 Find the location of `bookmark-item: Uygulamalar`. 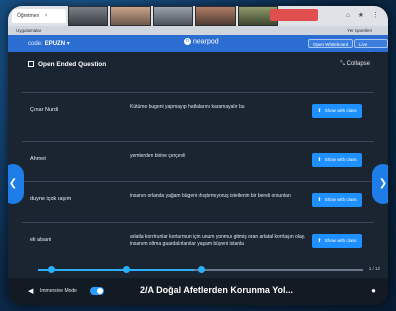

bookmark-item: Uygulamalar is located at coordinates (28, 30).